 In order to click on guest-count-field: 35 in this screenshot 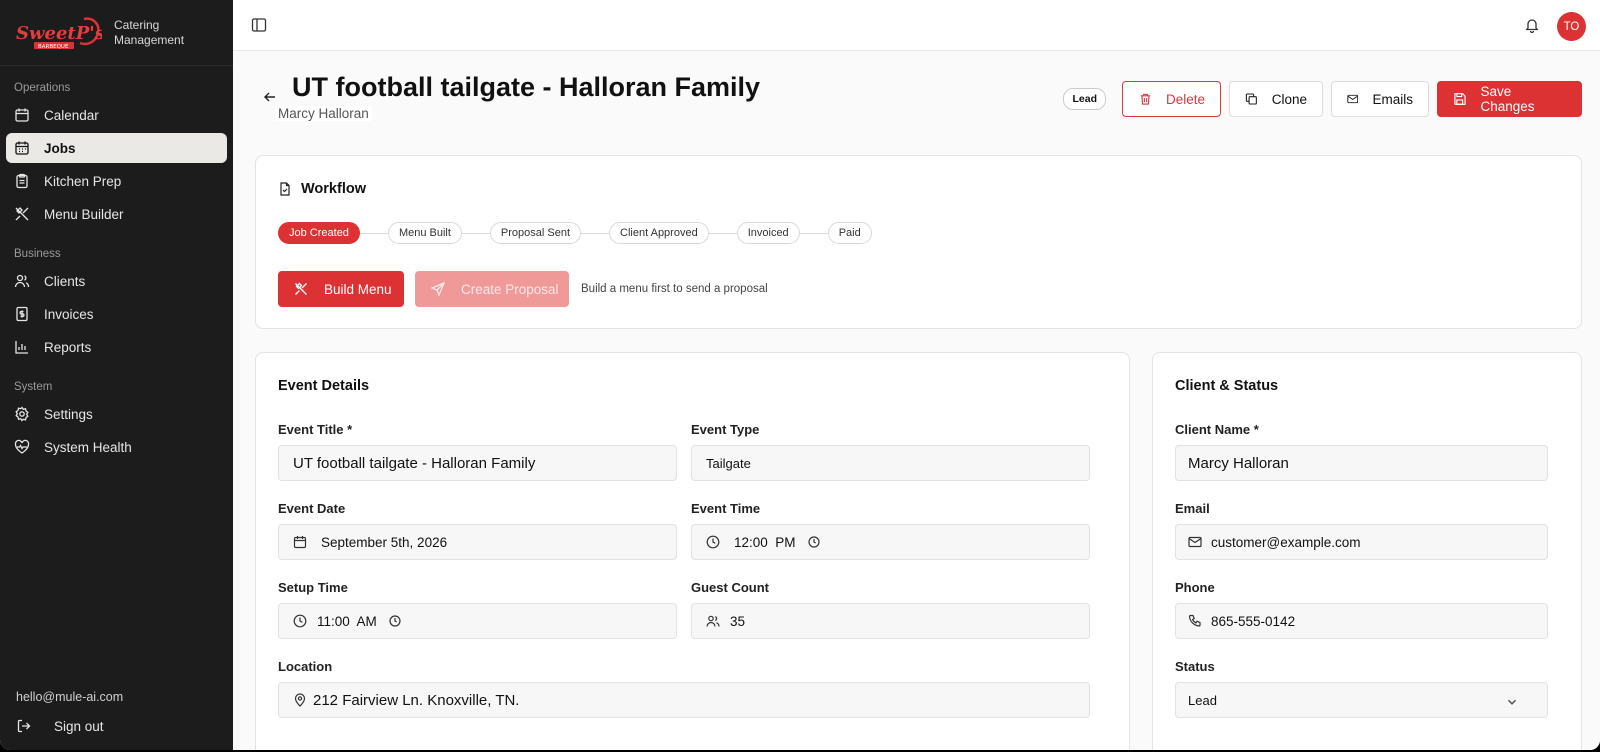, I will do `click(890, 621)`.